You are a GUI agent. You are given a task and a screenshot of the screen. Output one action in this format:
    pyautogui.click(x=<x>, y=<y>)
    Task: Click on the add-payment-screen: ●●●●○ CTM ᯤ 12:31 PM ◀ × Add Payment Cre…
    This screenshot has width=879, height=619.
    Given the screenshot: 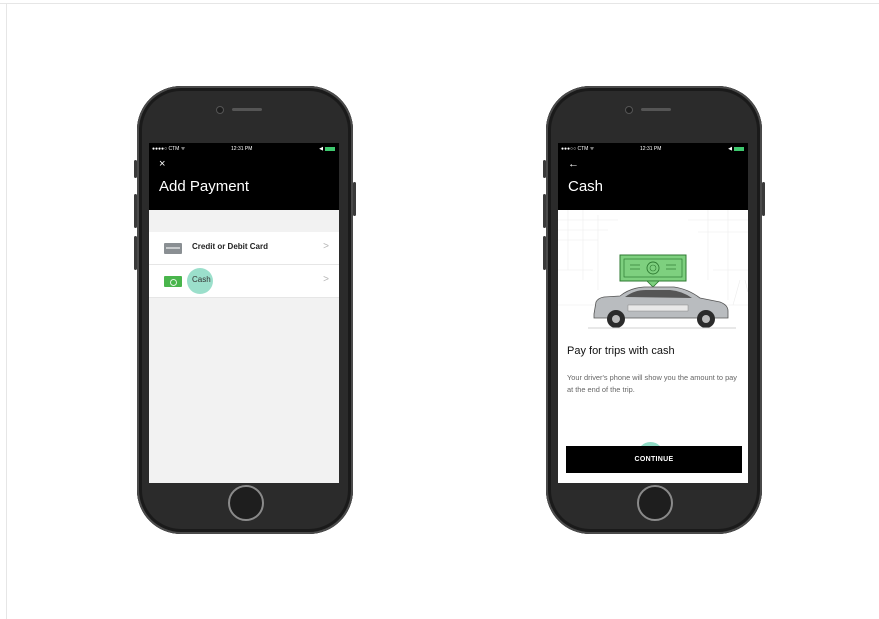 What is the action you would take?
    pyautogui.click(x=244, y=313)
    